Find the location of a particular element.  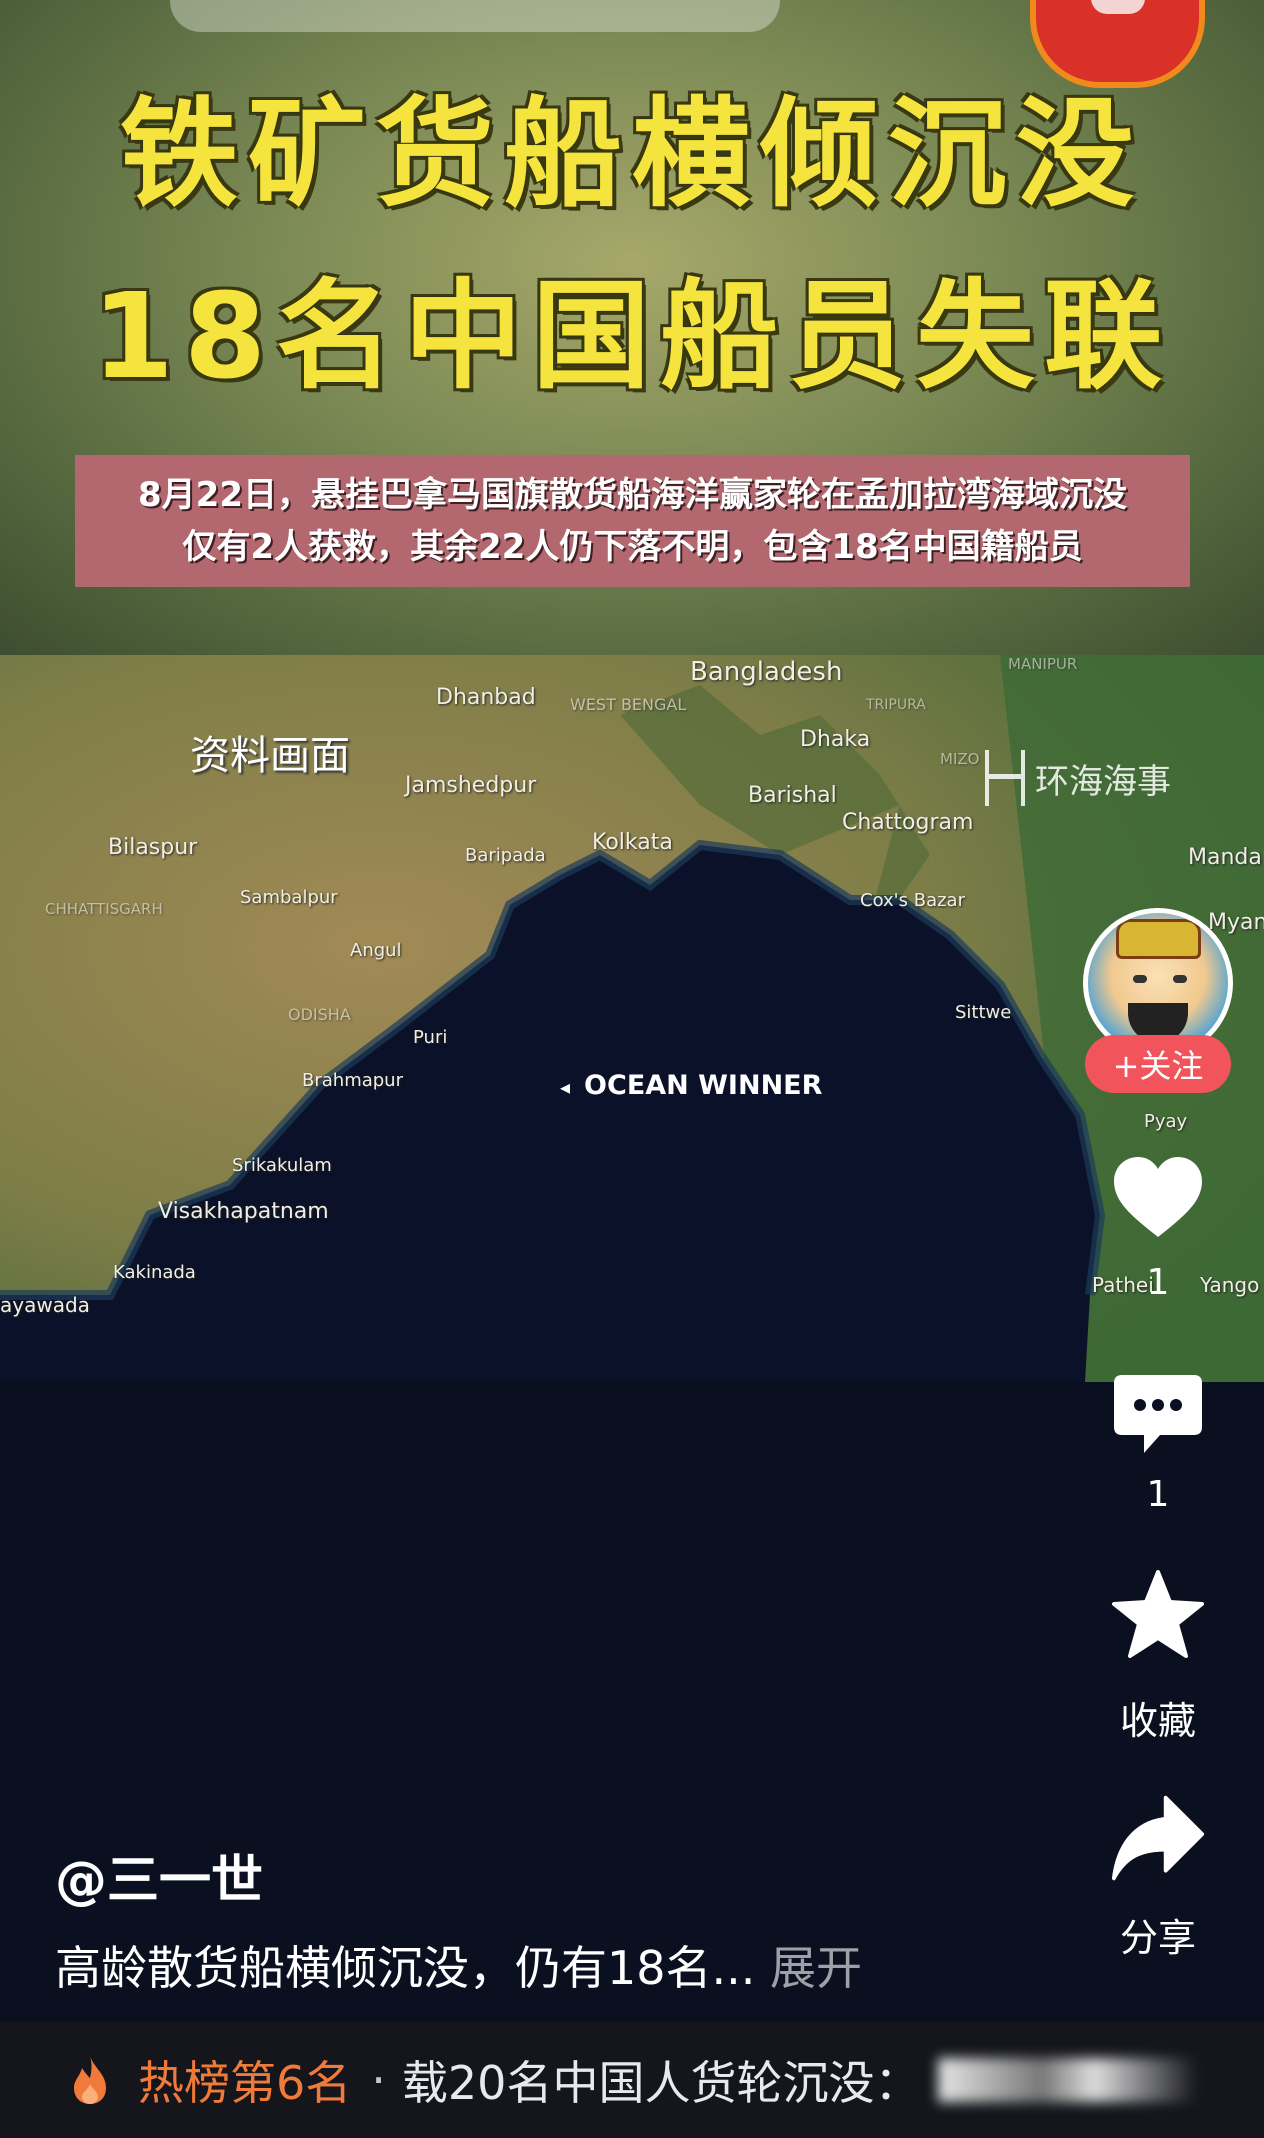

archive-footage-label: 资料画面 is located at coordinates (270, 756).